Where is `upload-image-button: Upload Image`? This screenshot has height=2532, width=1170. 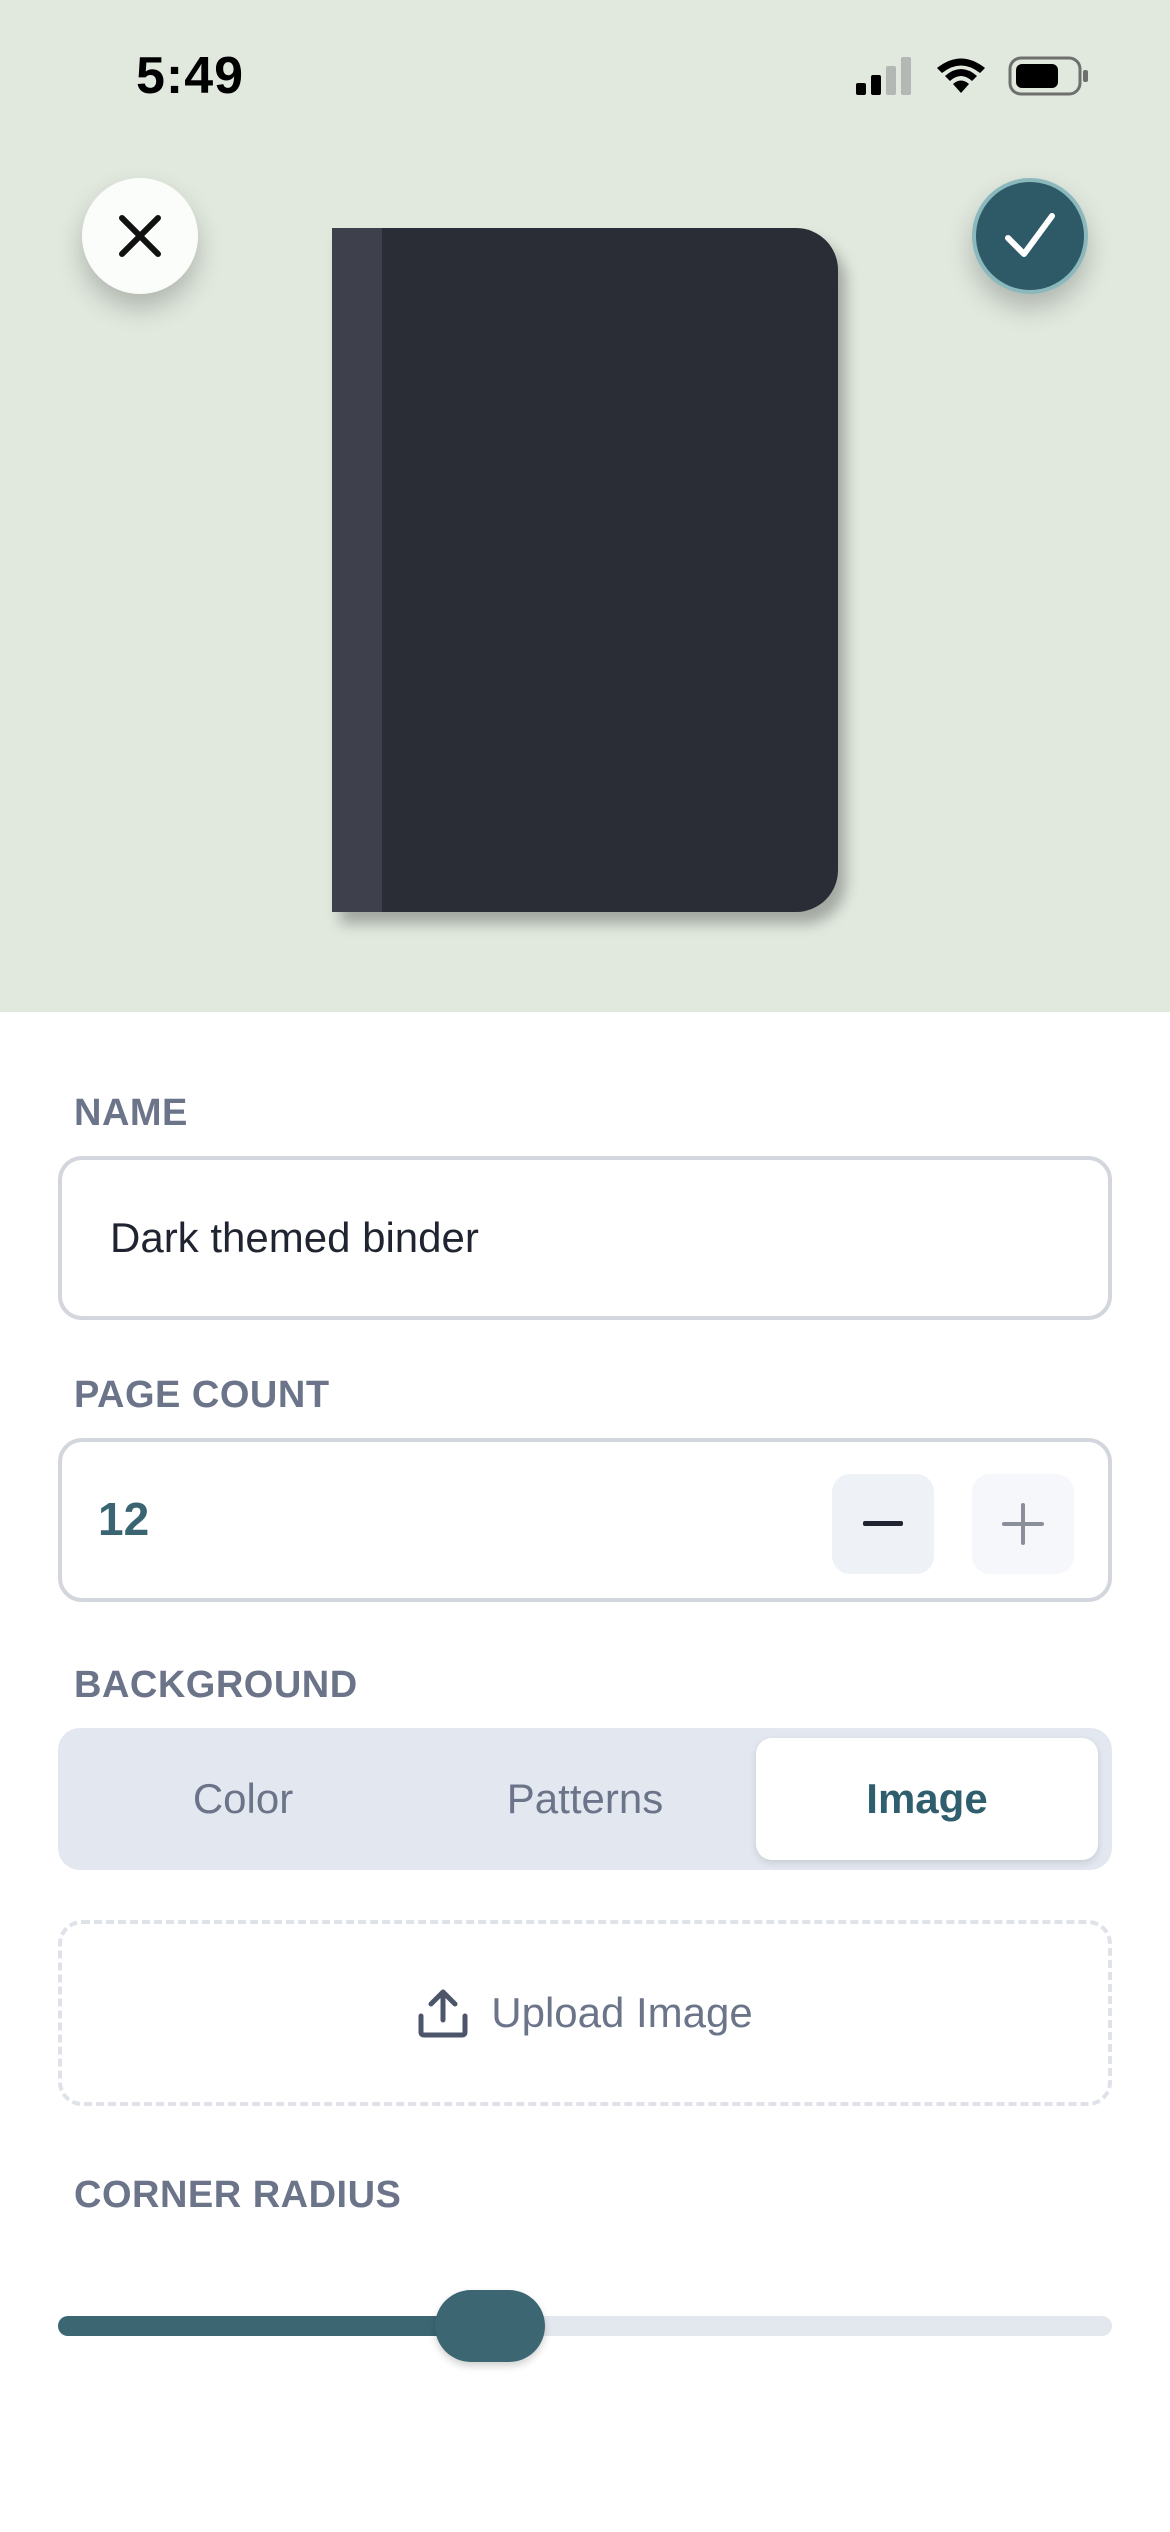
upload-image-button: Upload Image is located at coordinates (585, 2013).